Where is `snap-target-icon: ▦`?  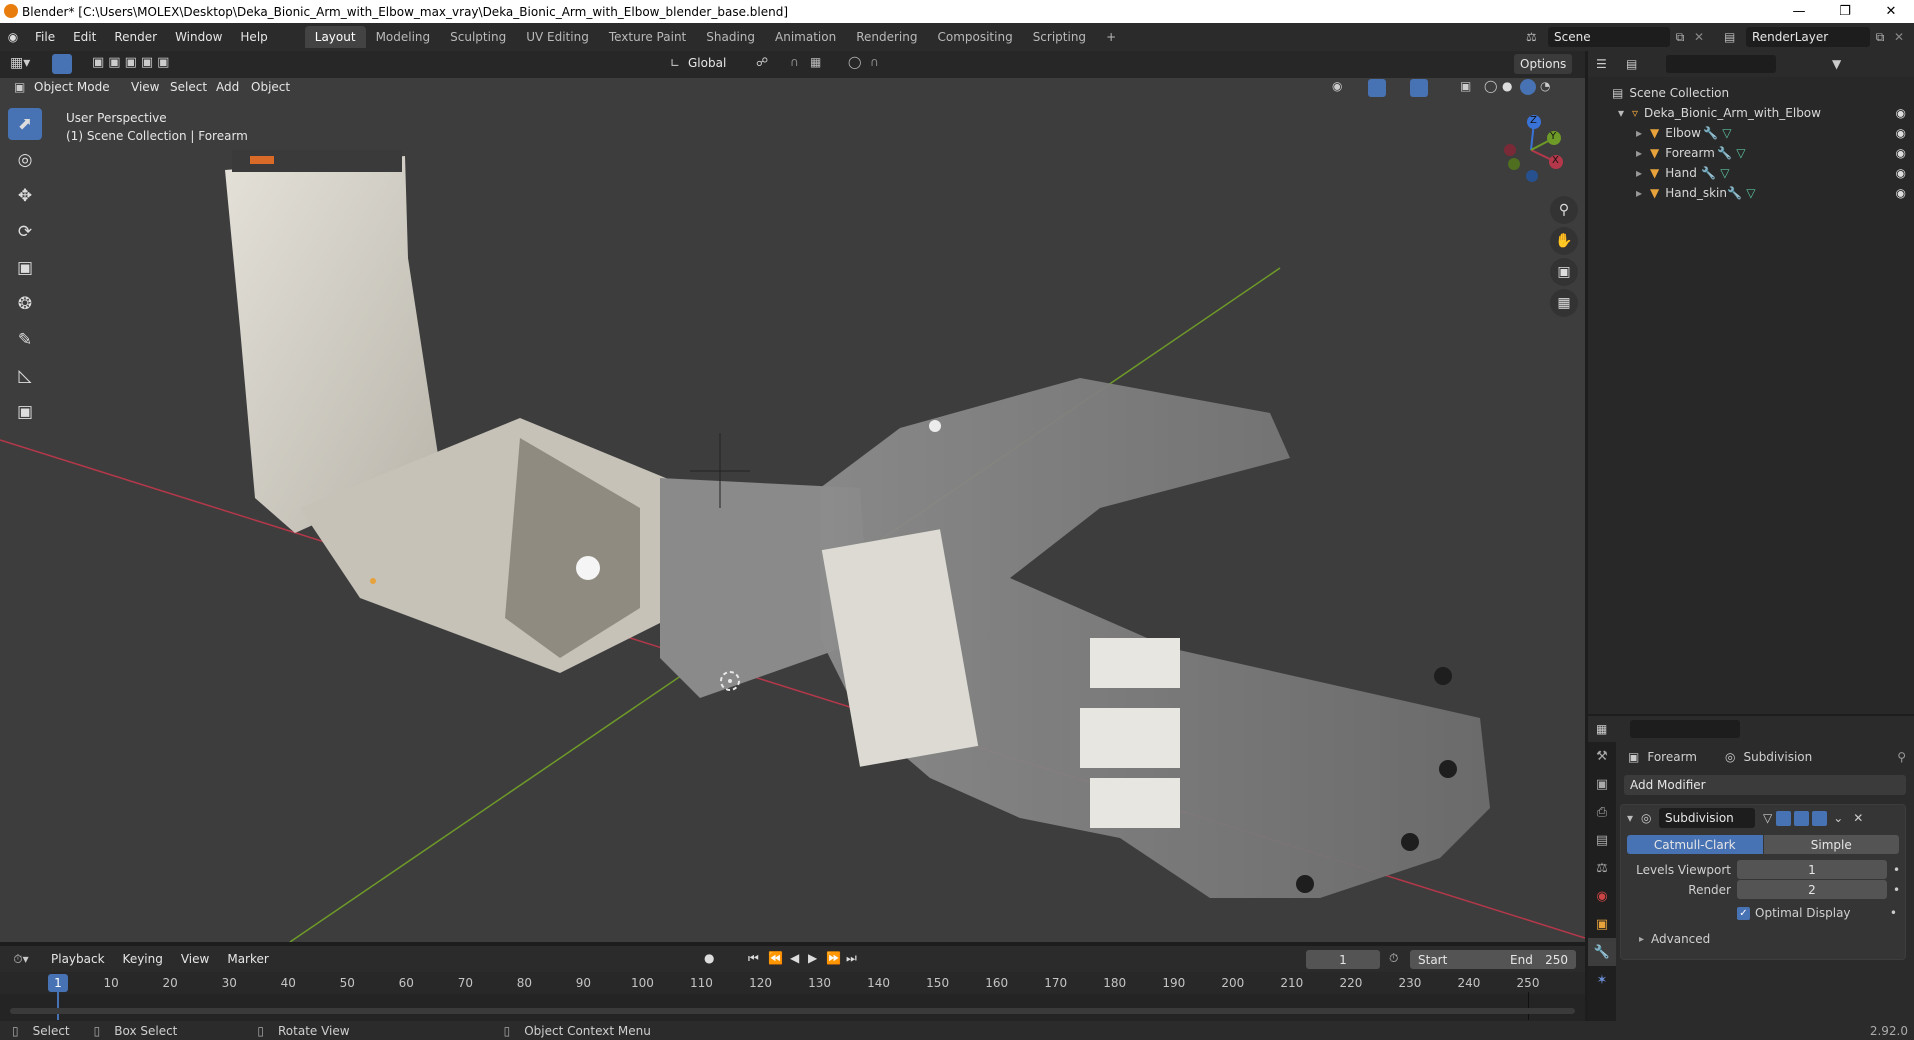
snap-target-icon: ▦ is located at coordinates (815, 62).